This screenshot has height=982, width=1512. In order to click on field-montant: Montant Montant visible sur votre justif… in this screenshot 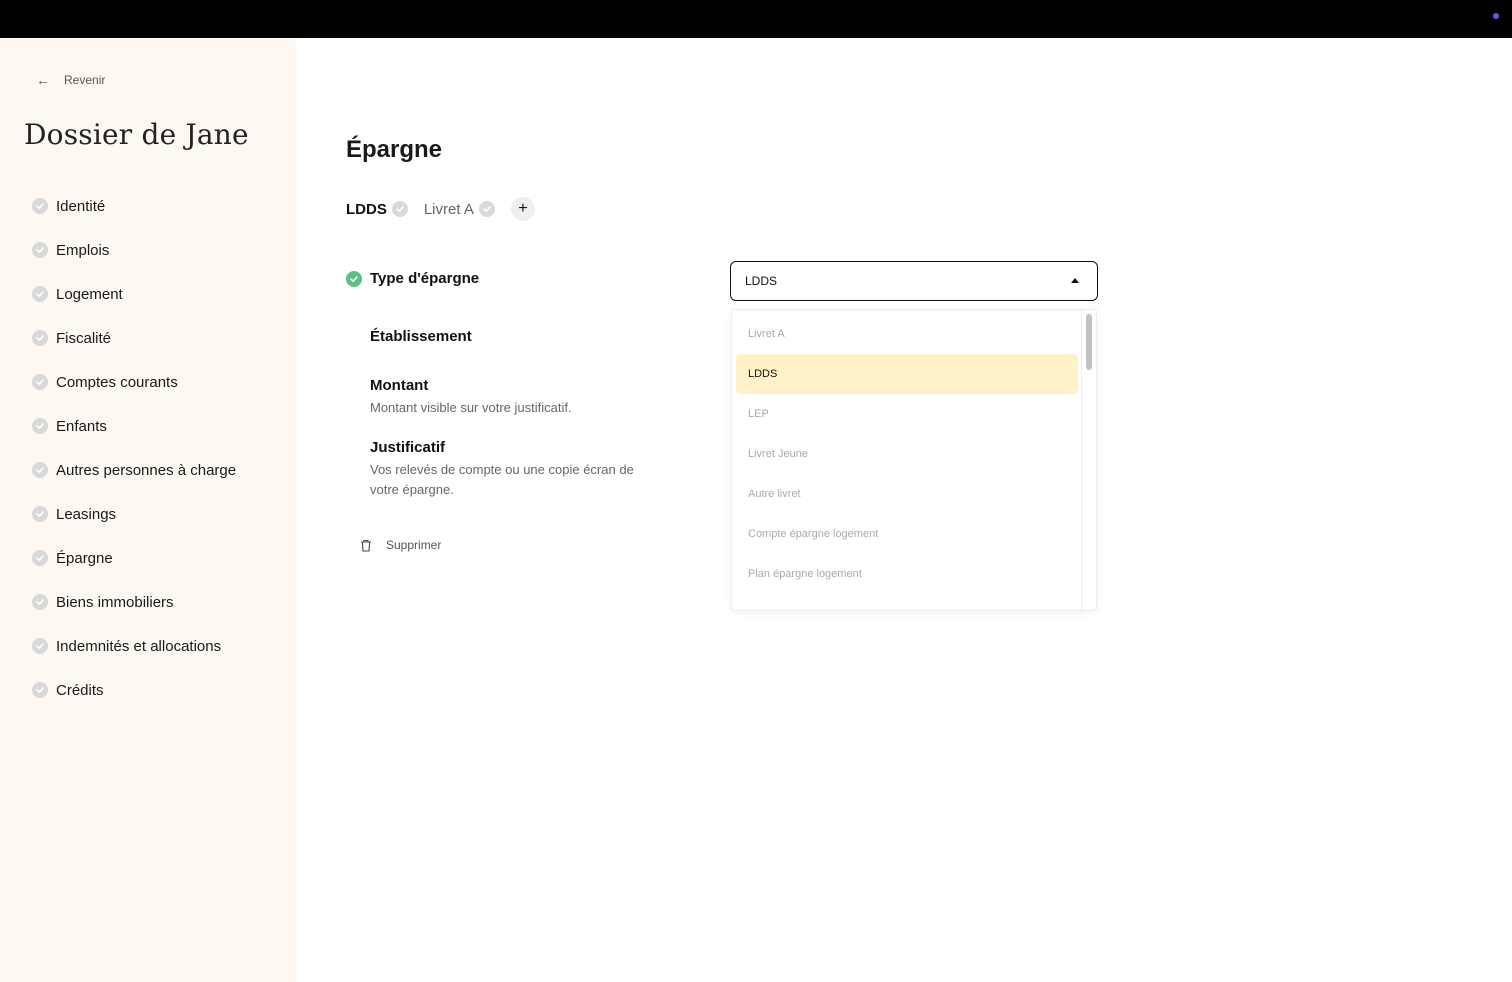, I will do `click(510, 397)`.